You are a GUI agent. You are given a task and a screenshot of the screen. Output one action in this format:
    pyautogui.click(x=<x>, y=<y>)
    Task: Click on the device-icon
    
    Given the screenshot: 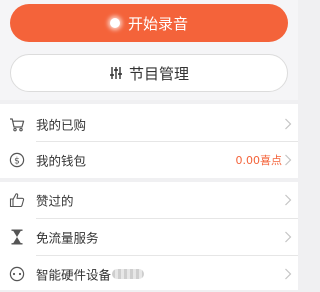 What is the action you would take?
    pyautogui.click(x=17, y=274)
    